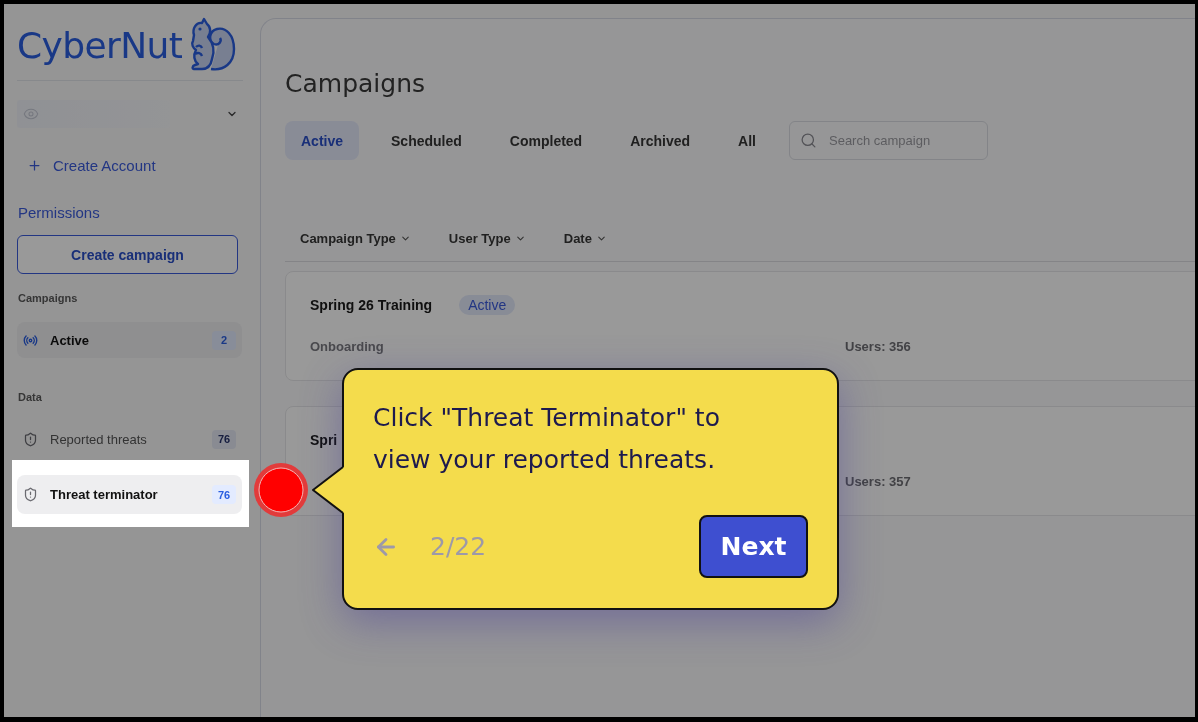 The image size is (1198, 722). What do you see at coordinates (29, 397) in the screenshot?
I see `section-label: Data` at bounding box center [29, 397].